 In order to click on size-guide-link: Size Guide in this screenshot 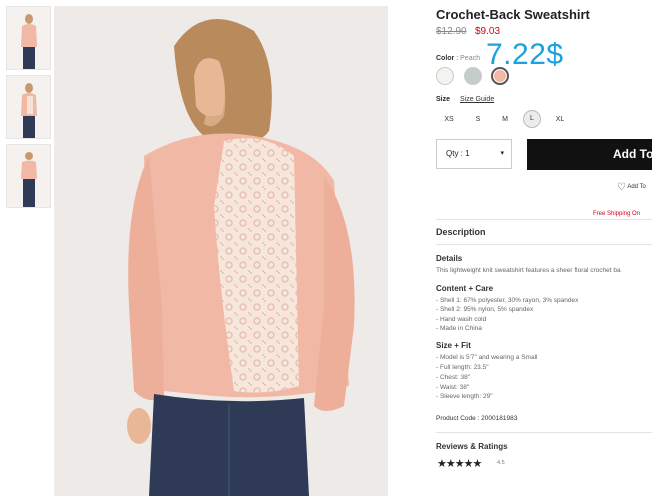, I will do `click(477, 99)`.